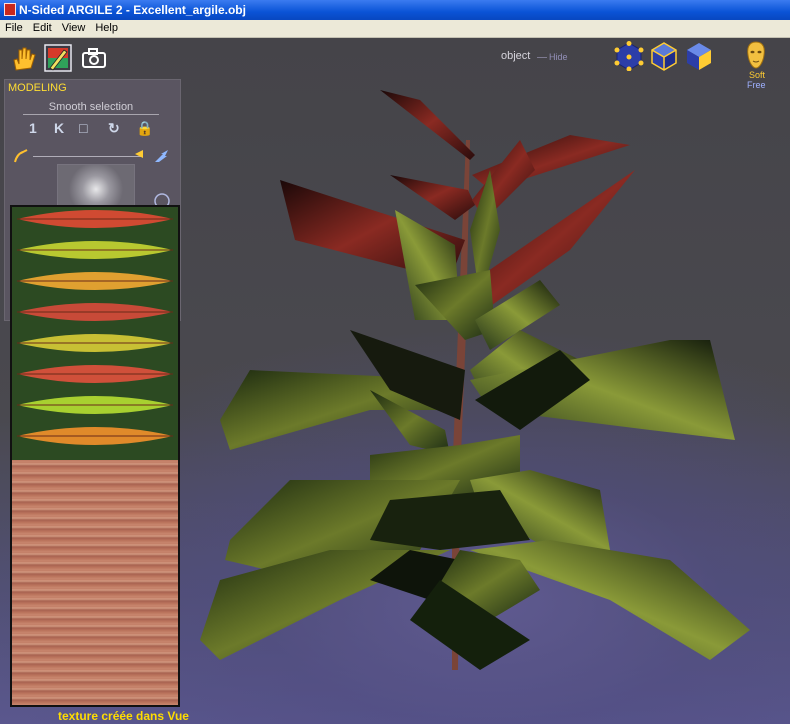  I want to click on mode-label: MODELING, so click(37, 88).